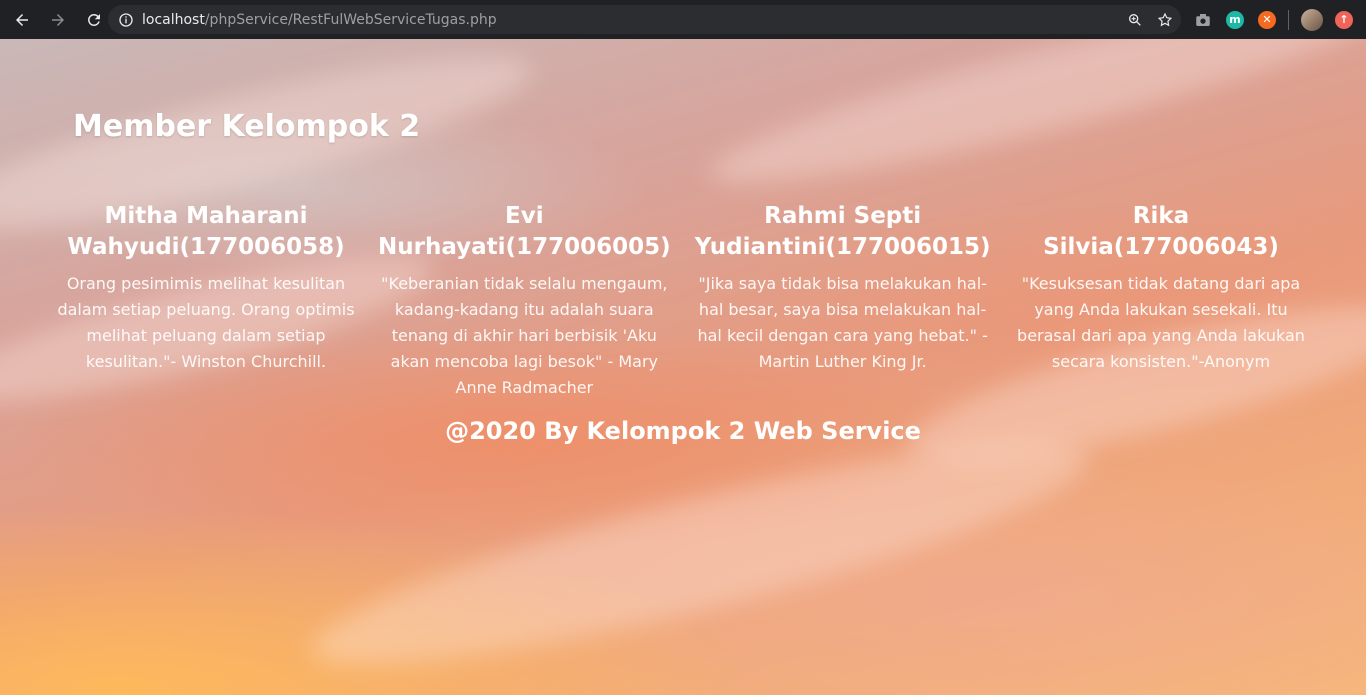  I want to click on avatar-icon, so click(1312, 19).